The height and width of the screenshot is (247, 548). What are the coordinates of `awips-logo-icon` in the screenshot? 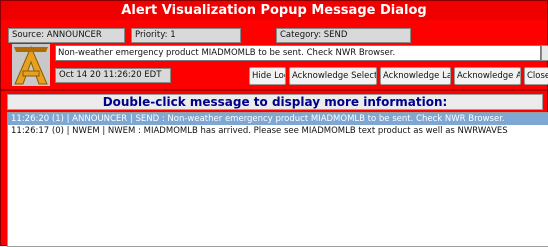 It's located at (31, 65).